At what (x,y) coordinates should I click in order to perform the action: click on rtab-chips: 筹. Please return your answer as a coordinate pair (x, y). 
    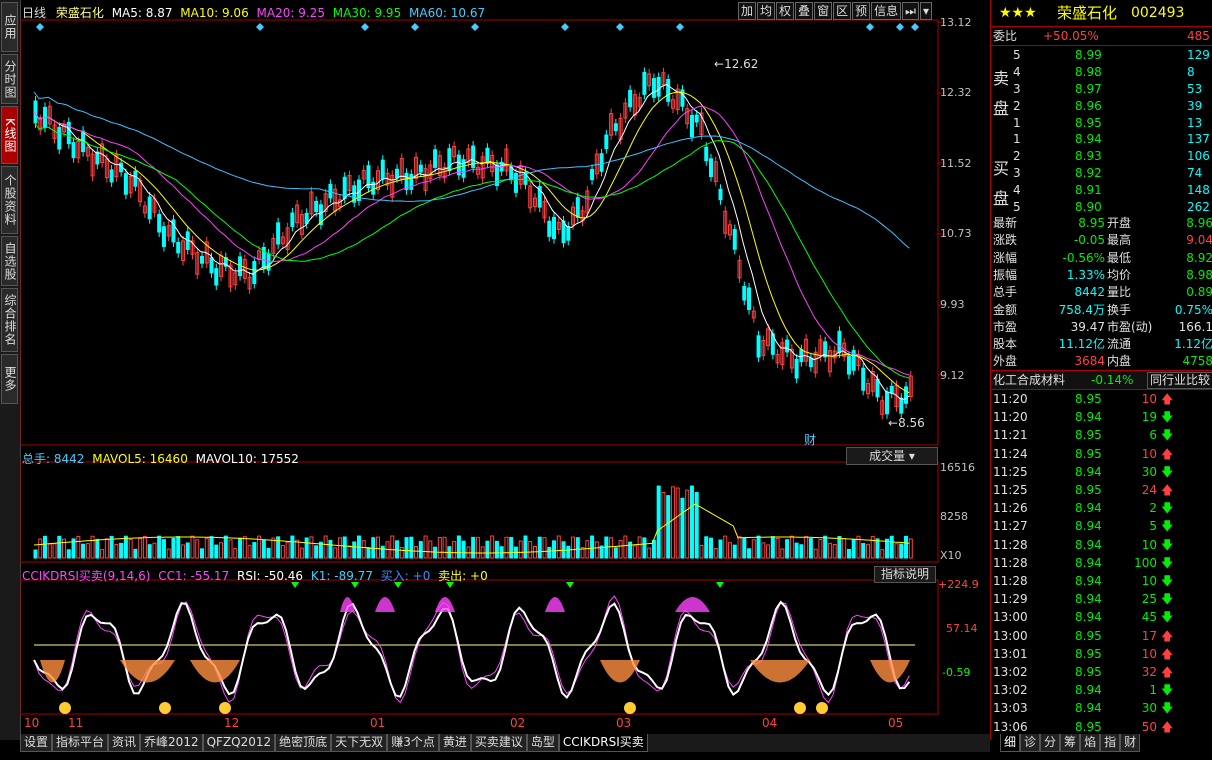
    Looking at the image, I should click on (1070, 743).